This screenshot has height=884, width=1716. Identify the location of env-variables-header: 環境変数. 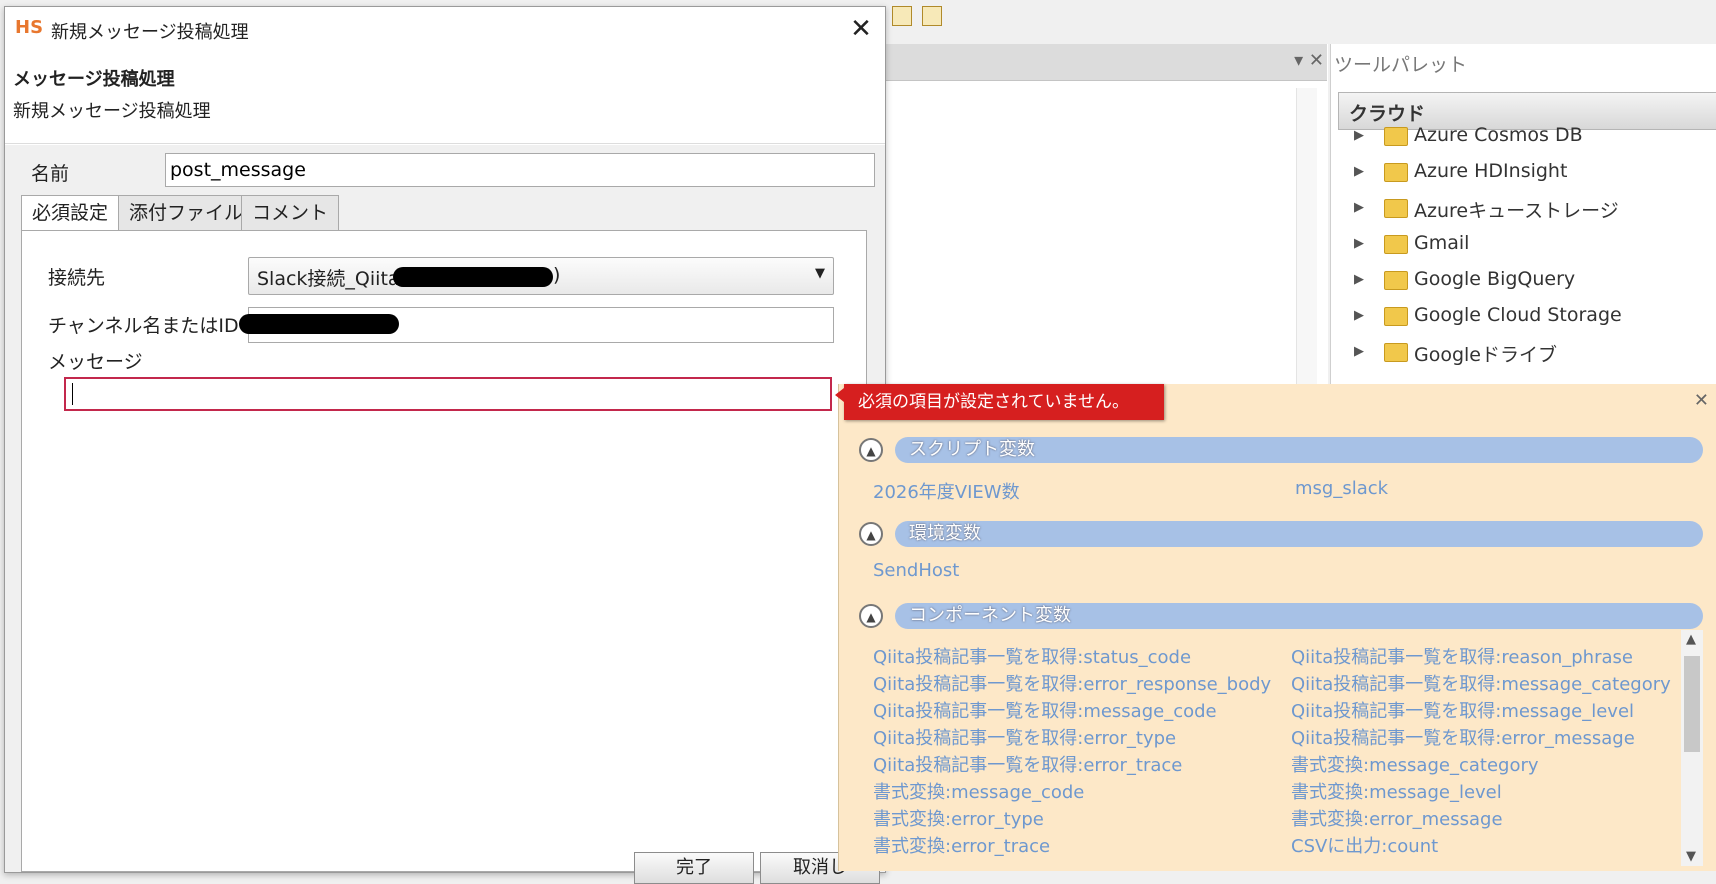
(1299, 534).